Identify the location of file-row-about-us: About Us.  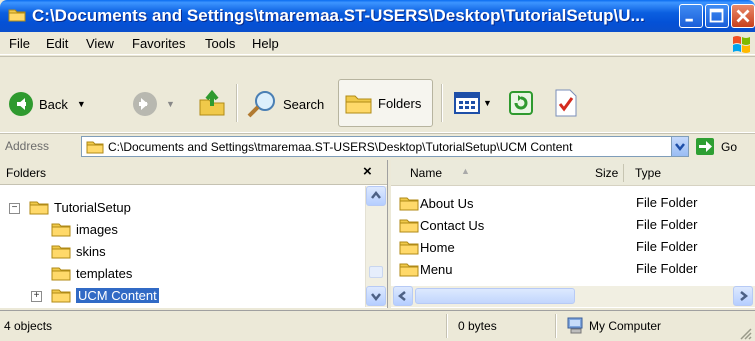
(436, 203).